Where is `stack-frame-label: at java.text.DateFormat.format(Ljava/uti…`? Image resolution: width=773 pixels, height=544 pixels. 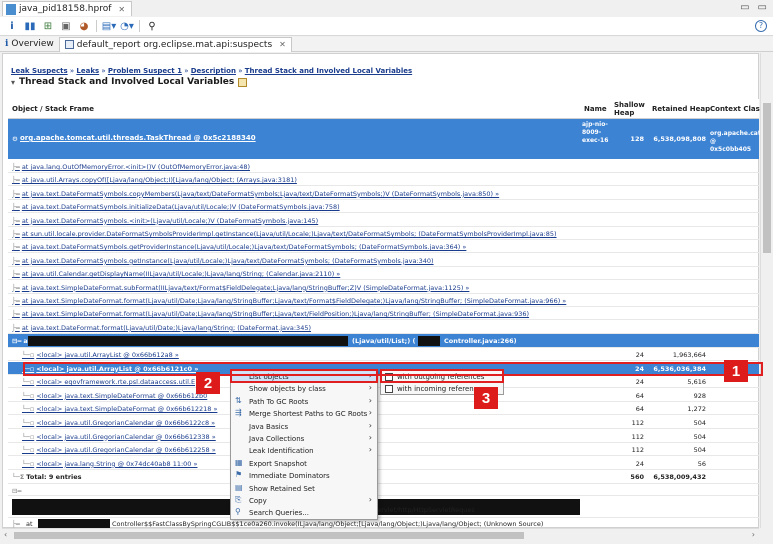
stack-frame-label: at java.text.DateFormat.format(Ljava/uti… is located at coordinates (166, 328).